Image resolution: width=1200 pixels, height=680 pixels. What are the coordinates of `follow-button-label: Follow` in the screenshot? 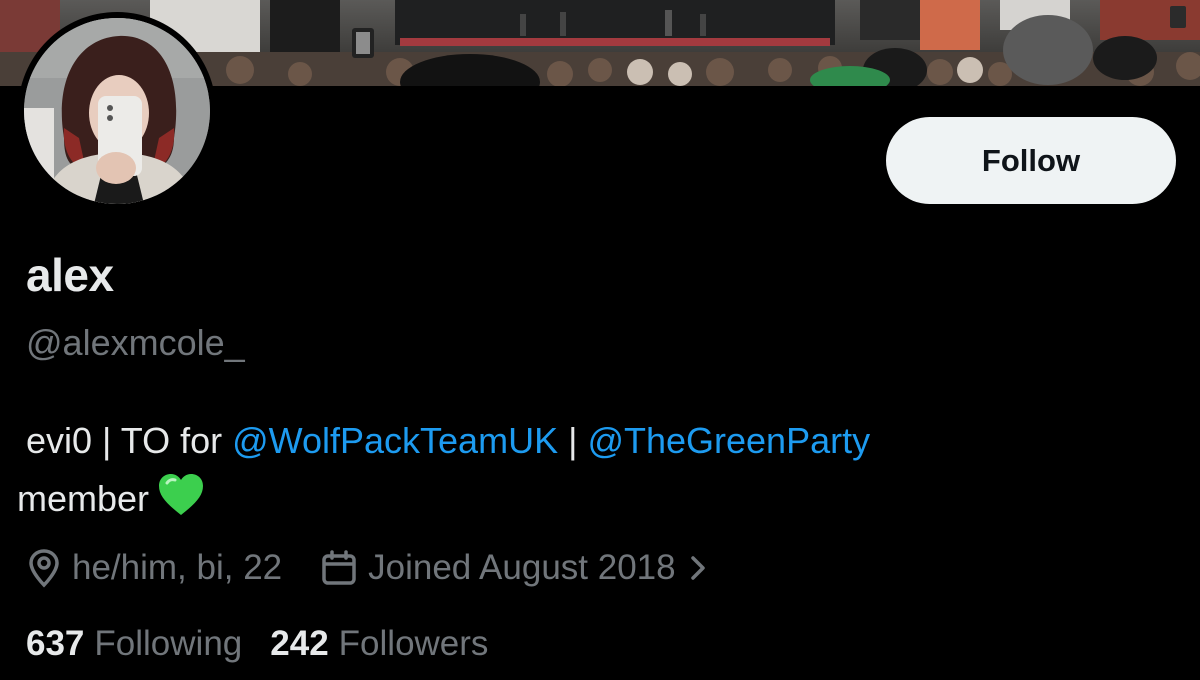 It's located at (1031, 160).